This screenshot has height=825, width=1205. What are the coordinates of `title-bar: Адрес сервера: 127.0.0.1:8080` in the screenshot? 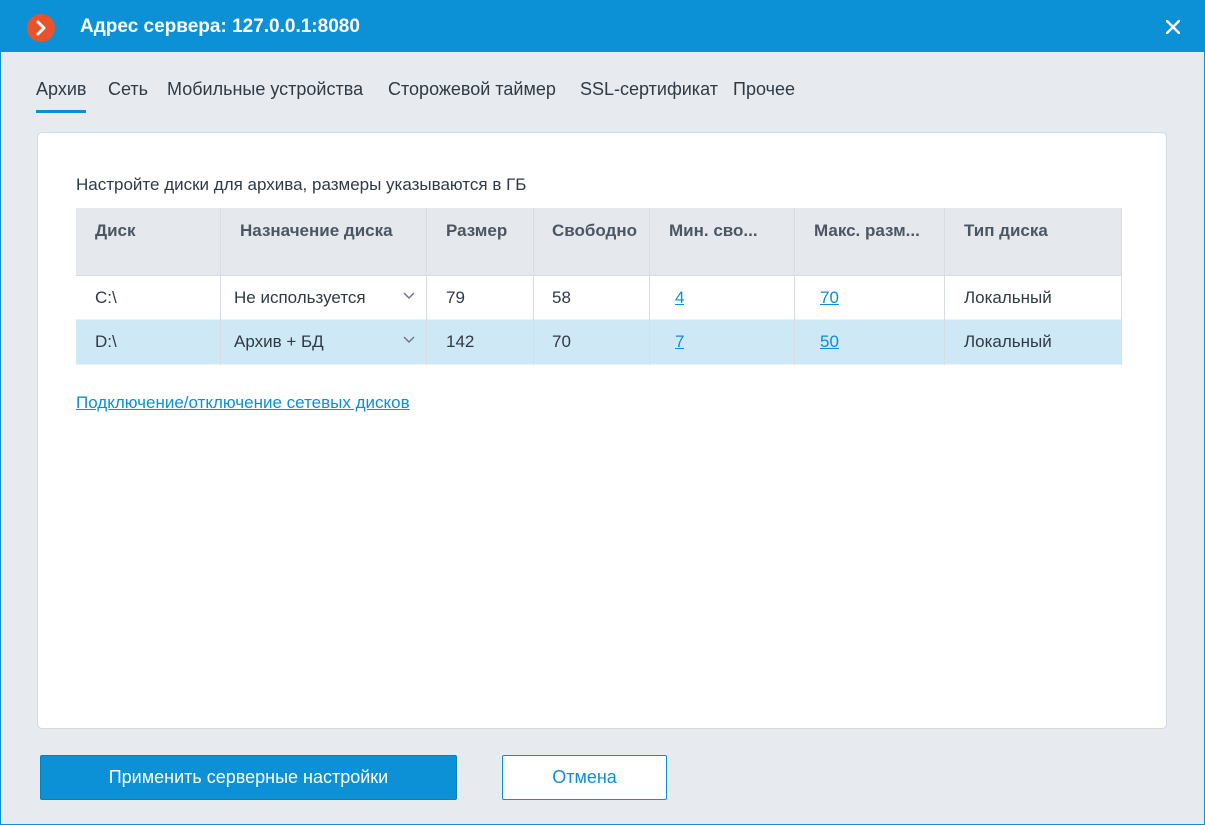 It's located at (602, 26).